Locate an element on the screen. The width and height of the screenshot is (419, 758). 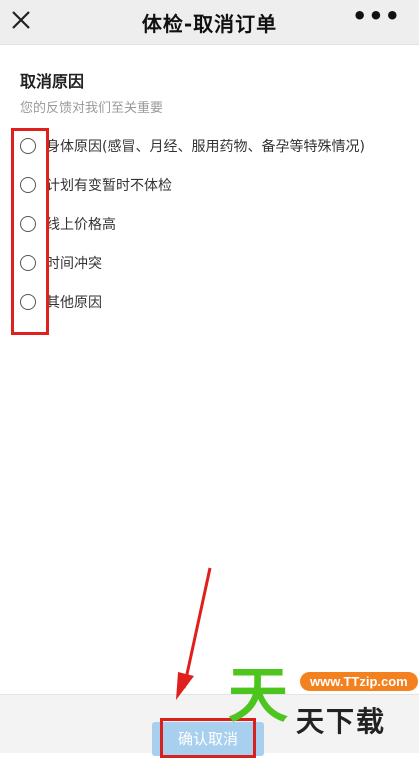
reason-option-price: 线上价格高 is located at coordinates (68, 224).